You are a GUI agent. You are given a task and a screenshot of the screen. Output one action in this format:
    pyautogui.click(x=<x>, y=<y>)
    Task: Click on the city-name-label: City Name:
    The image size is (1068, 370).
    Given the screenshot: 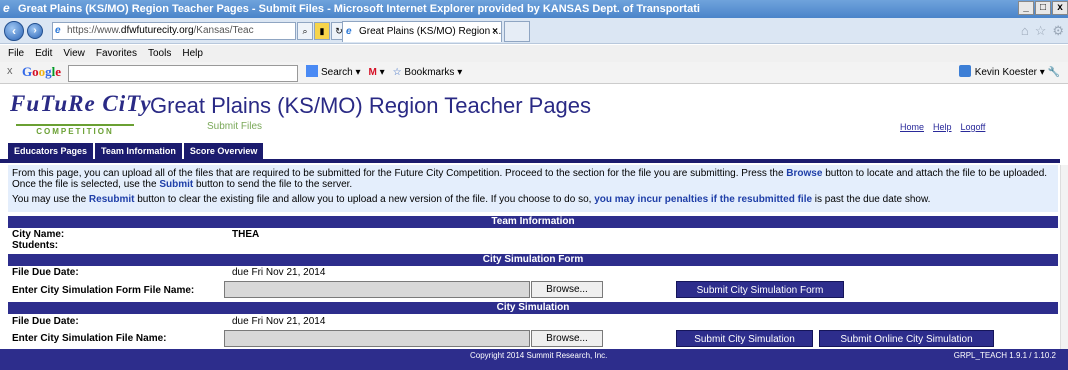 What is the action you would take?
    pyautogui.click(x=38, y=234)
    